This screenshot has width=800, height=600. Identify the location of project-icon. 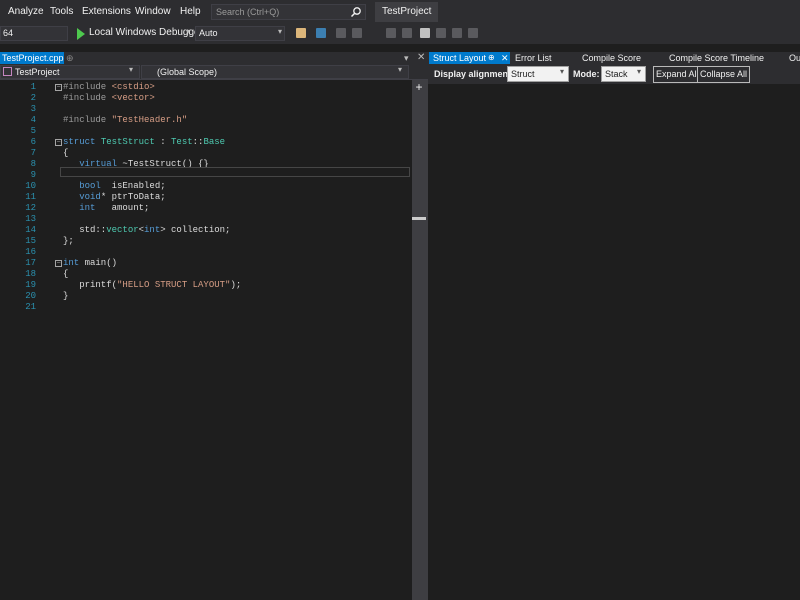
(7, 71).